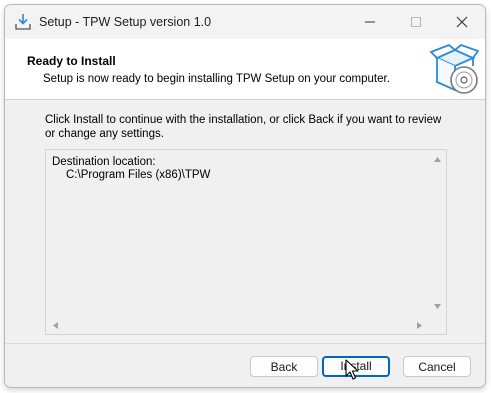  I want to click on minimize-icon, so click(370, 22).